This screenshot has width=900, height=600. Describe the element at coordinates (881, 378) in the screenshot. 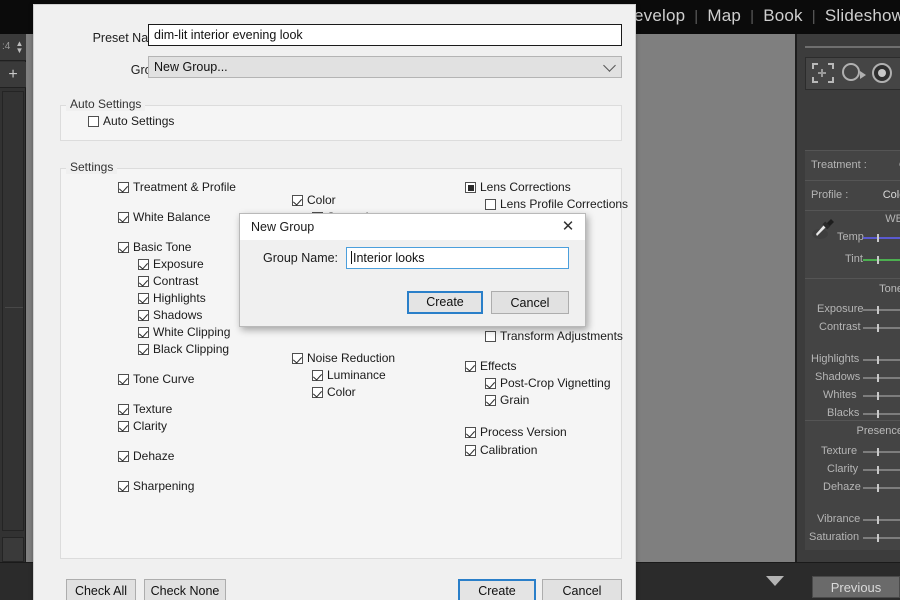

I see `slider-shadows` at that location.